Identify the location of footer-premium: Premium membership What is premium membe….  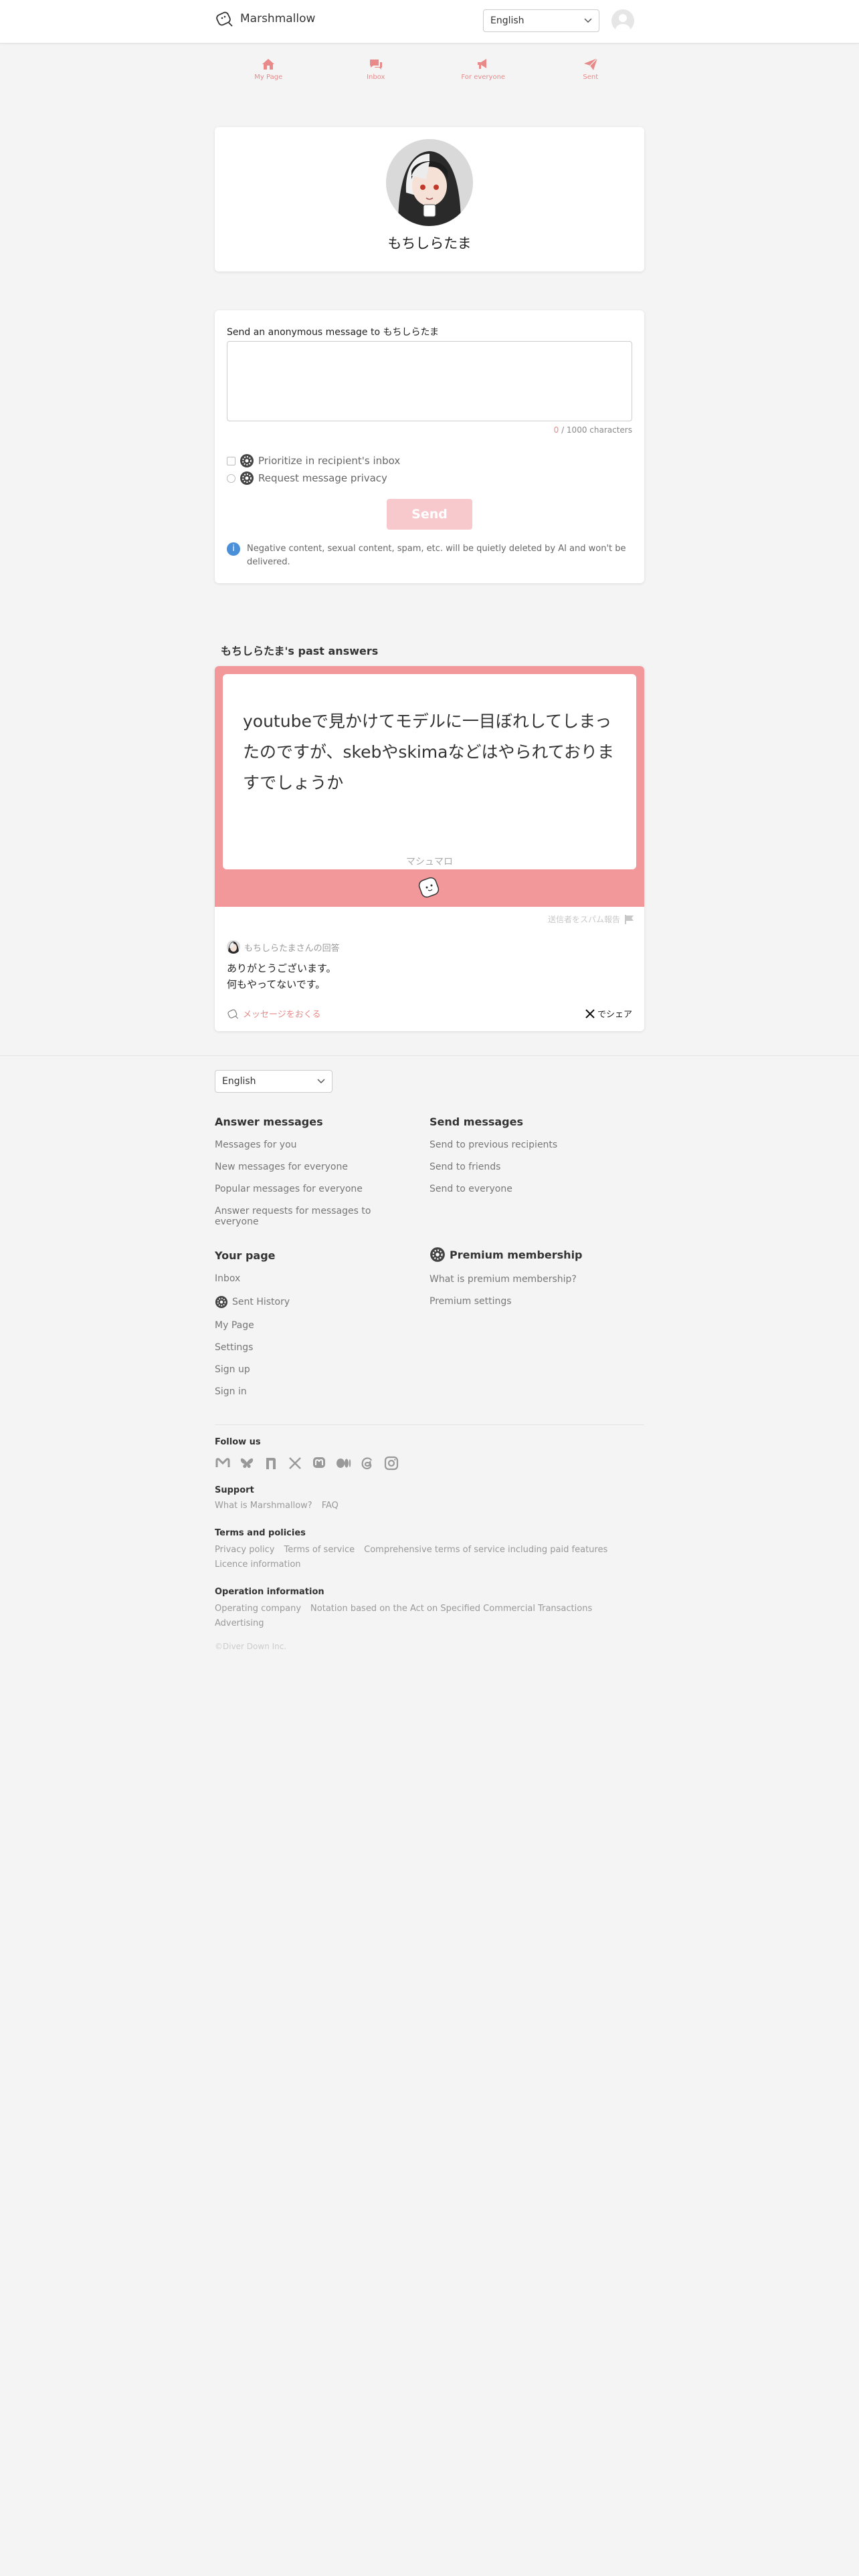
(530, 1277).